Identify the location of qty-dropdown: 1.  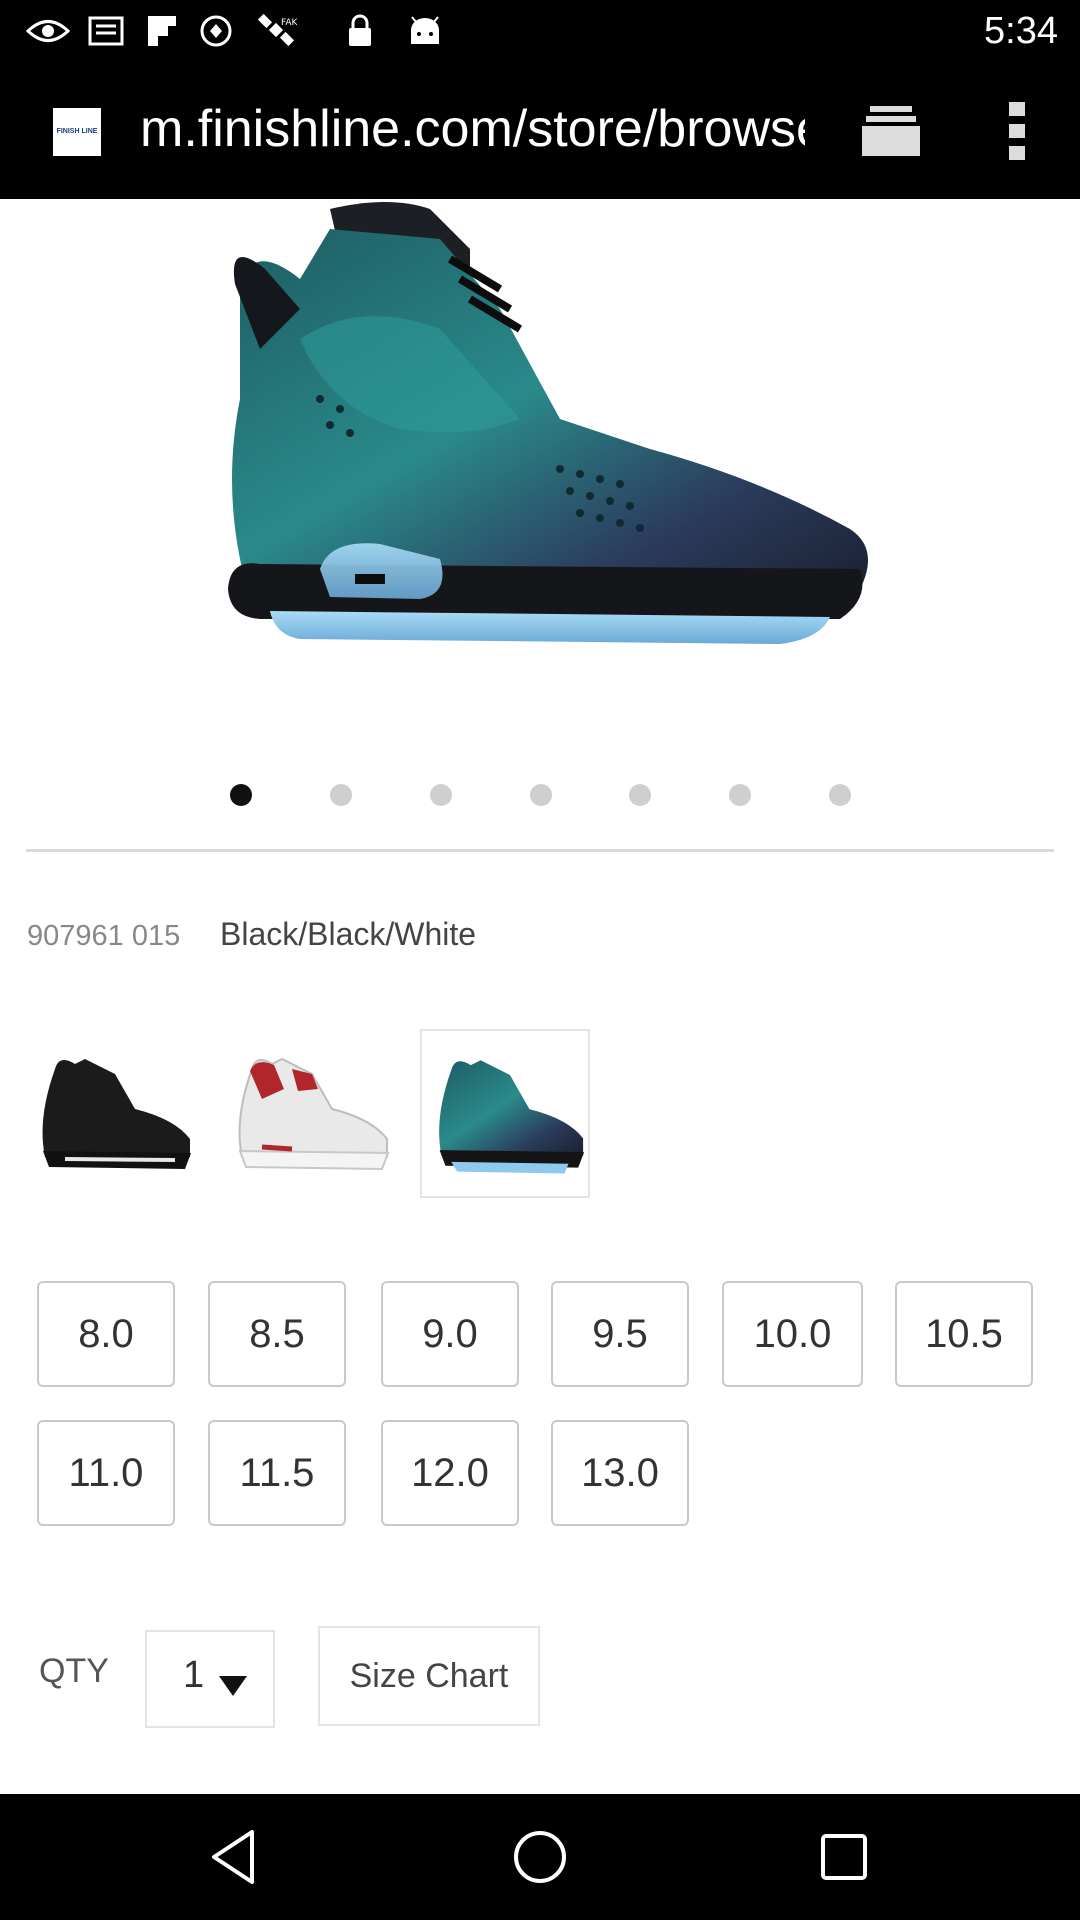
(210, 1679).